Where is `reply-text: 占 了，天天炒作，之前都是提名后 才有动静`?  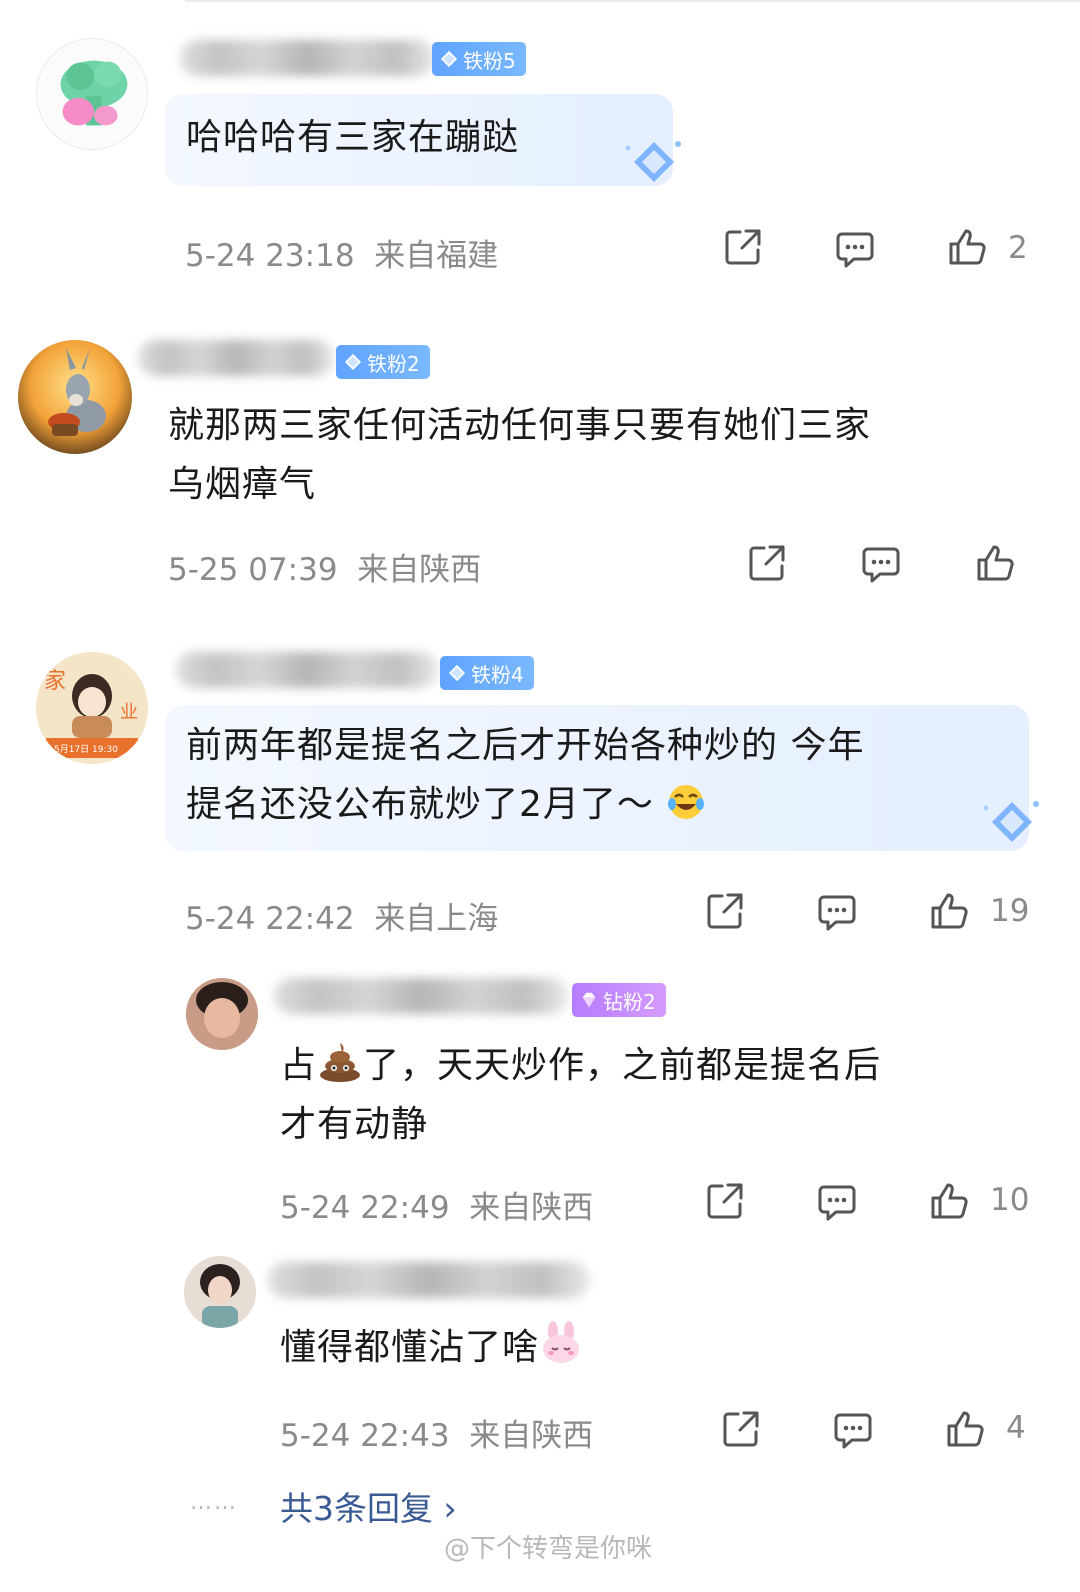
reply-text: 占 了，天天炒作，之前都是提名后 才有动静 is located at coordinates (580, 1095).